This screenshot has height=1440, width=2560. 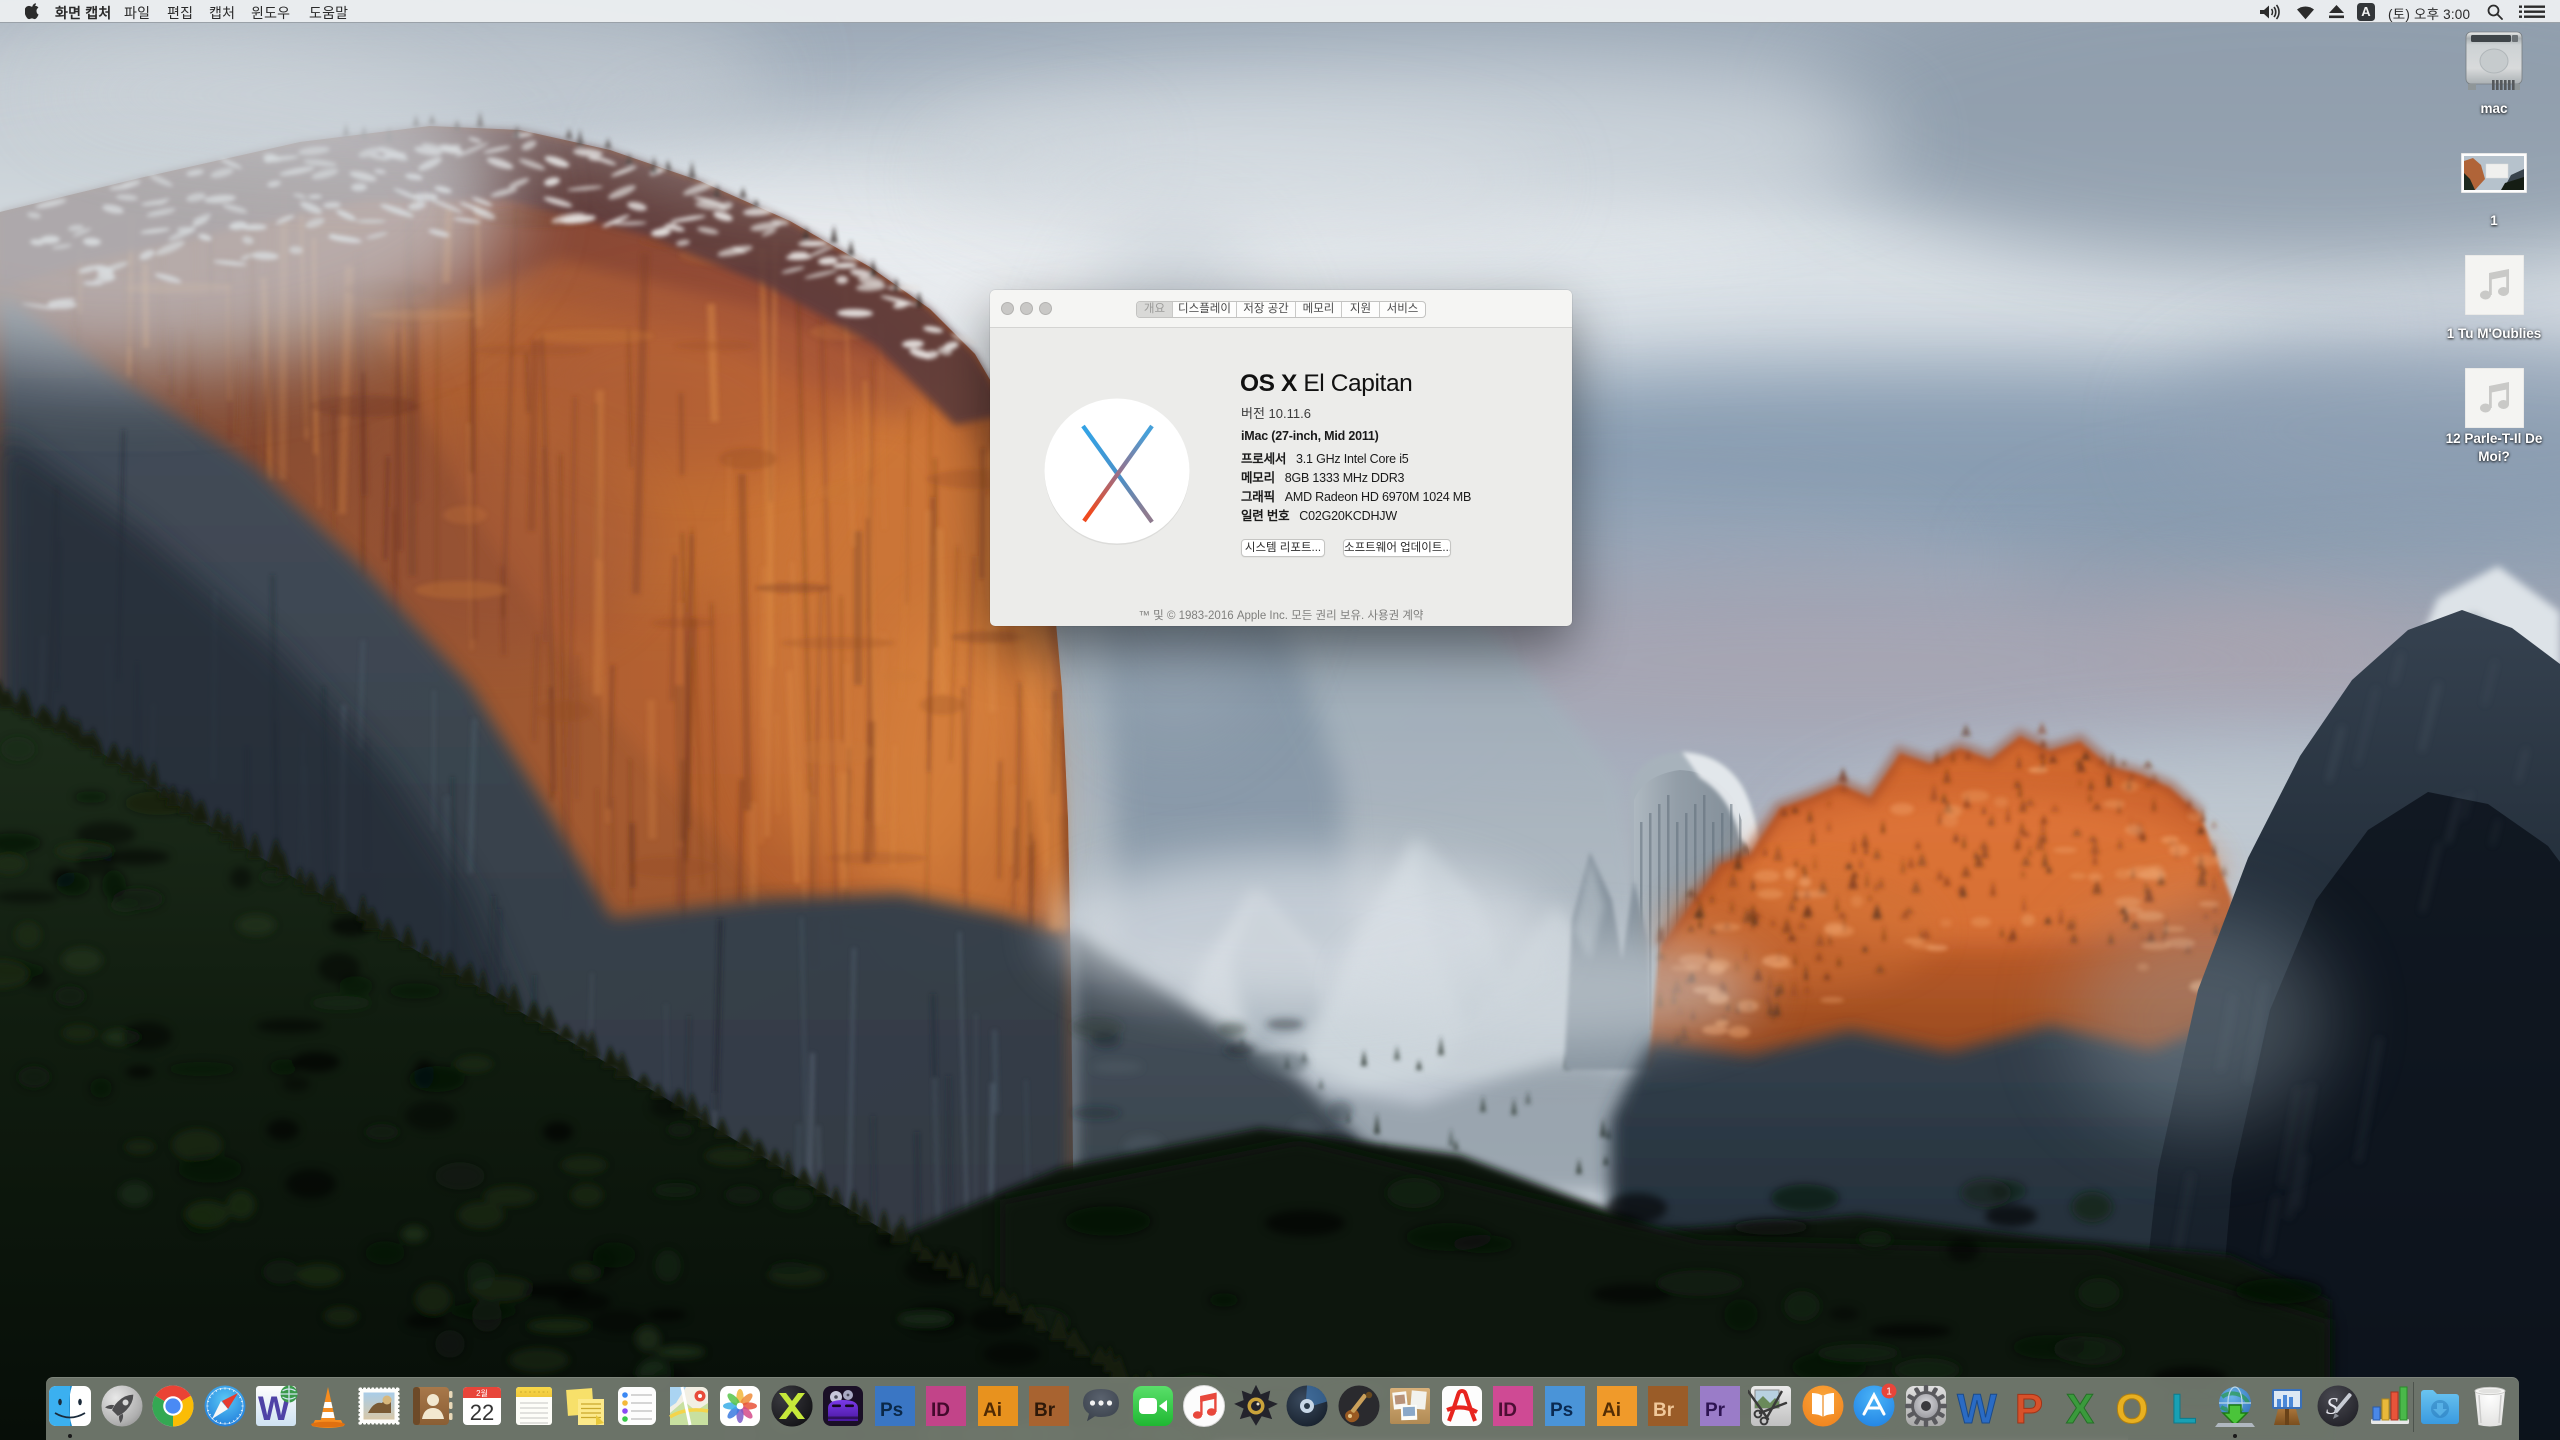 I want to click on svg-text: W, so click(x=1977, y=1407).